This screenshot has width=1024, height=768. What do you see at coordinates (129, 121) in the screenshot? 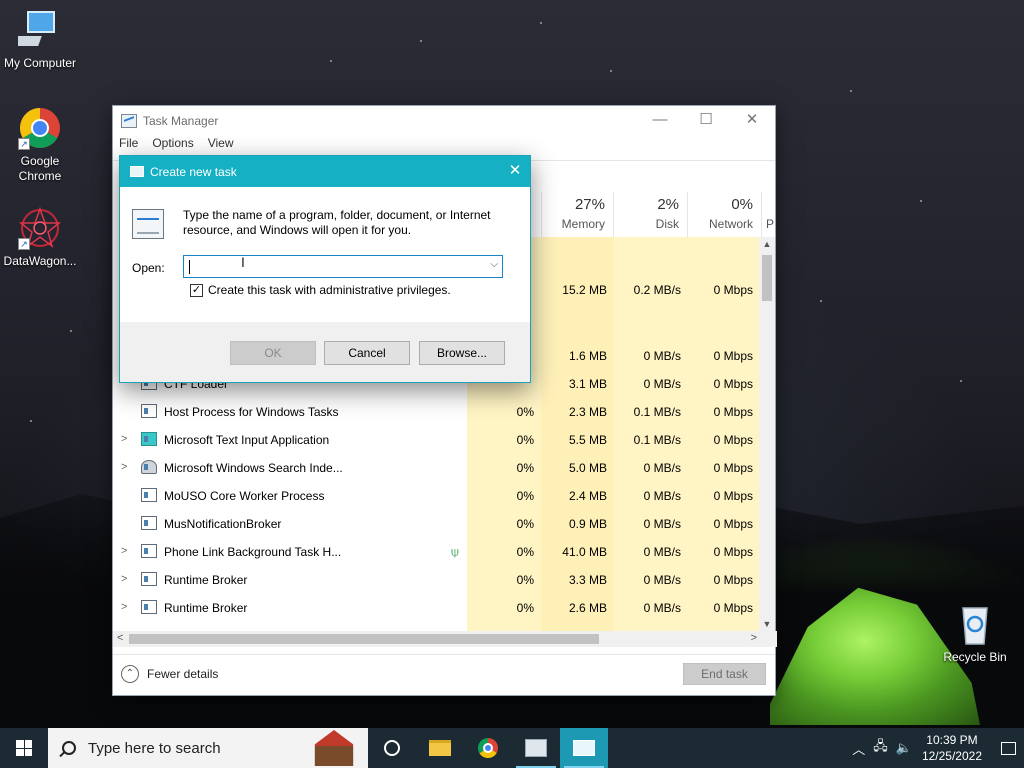
I see `task-manager-icon` at bounding box center [129, 121].